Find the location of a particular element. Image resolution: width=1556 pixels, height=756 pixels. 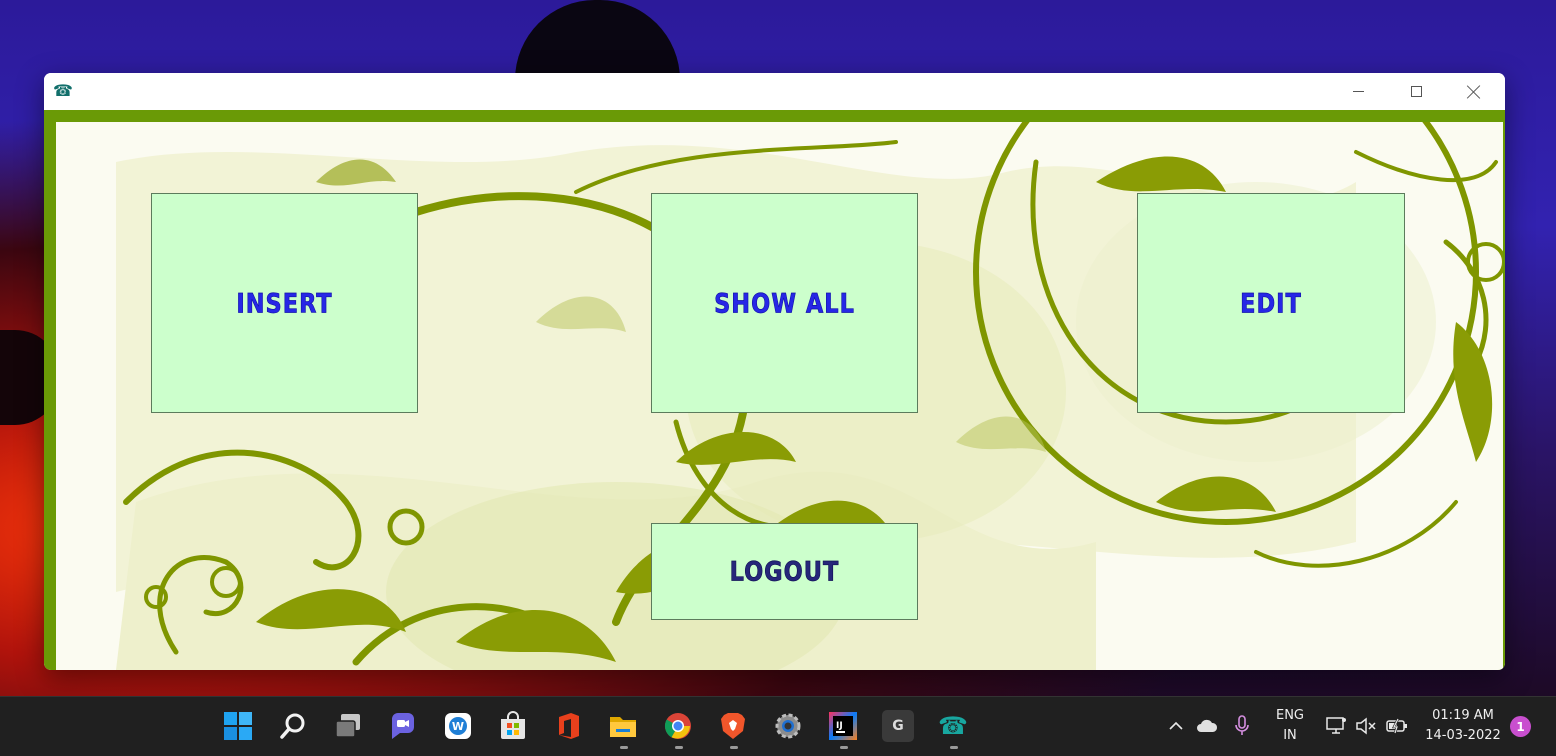

language-code: ENG is located at coordinates (1289, 715).